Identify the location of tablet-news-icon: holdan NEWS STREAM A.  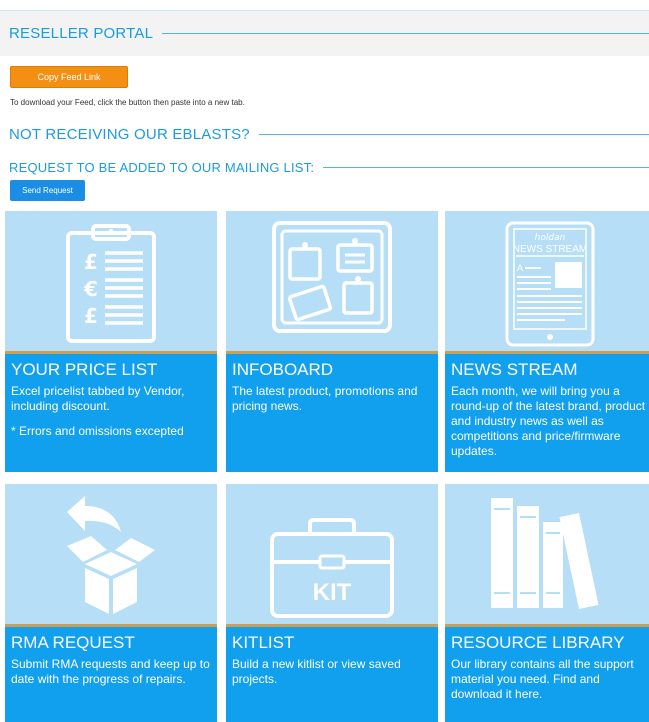
(550, 284).